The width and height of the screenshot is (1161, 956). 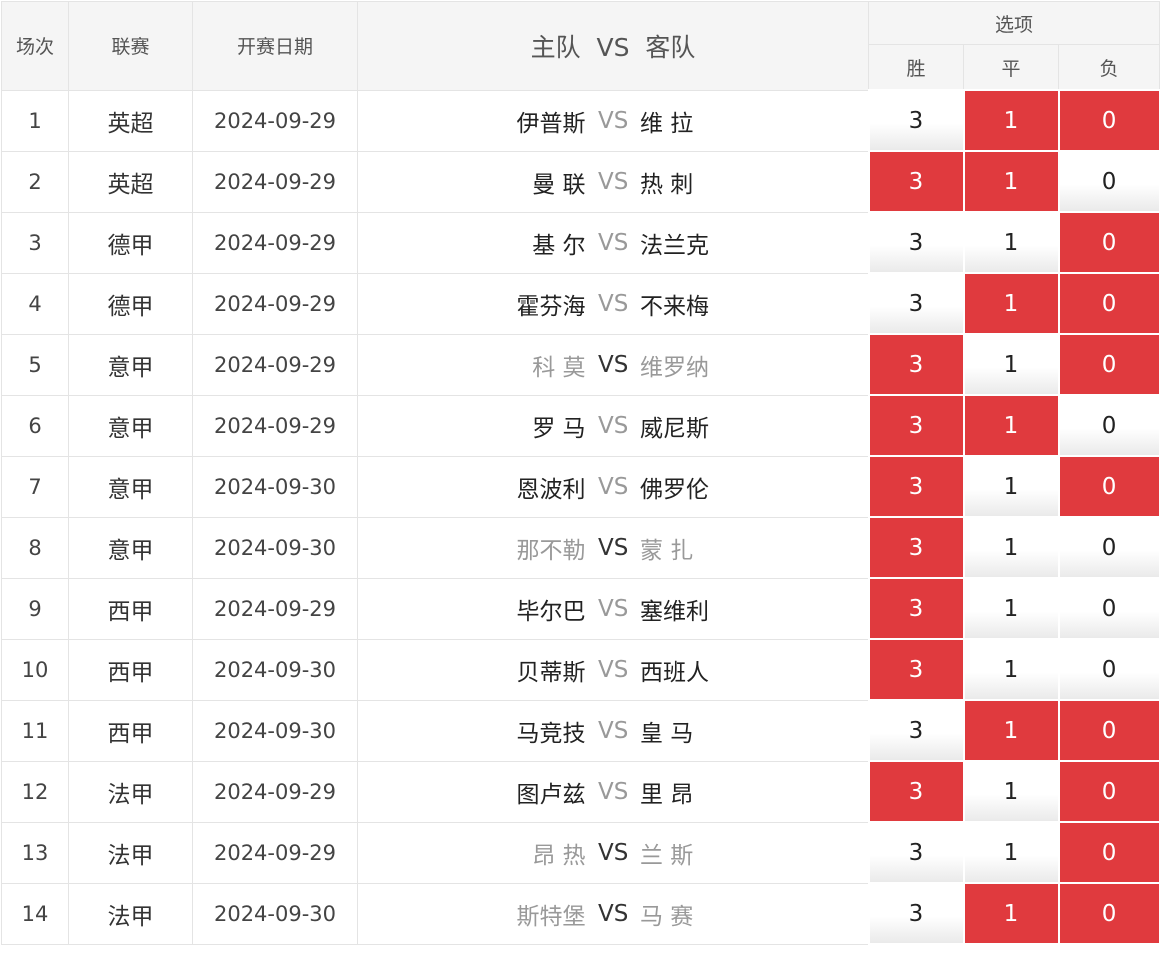 What do you see at coordinates (551, 306) in the screenshot?
I see `home-team: 霍芬海` at bounding box center [551, 306].